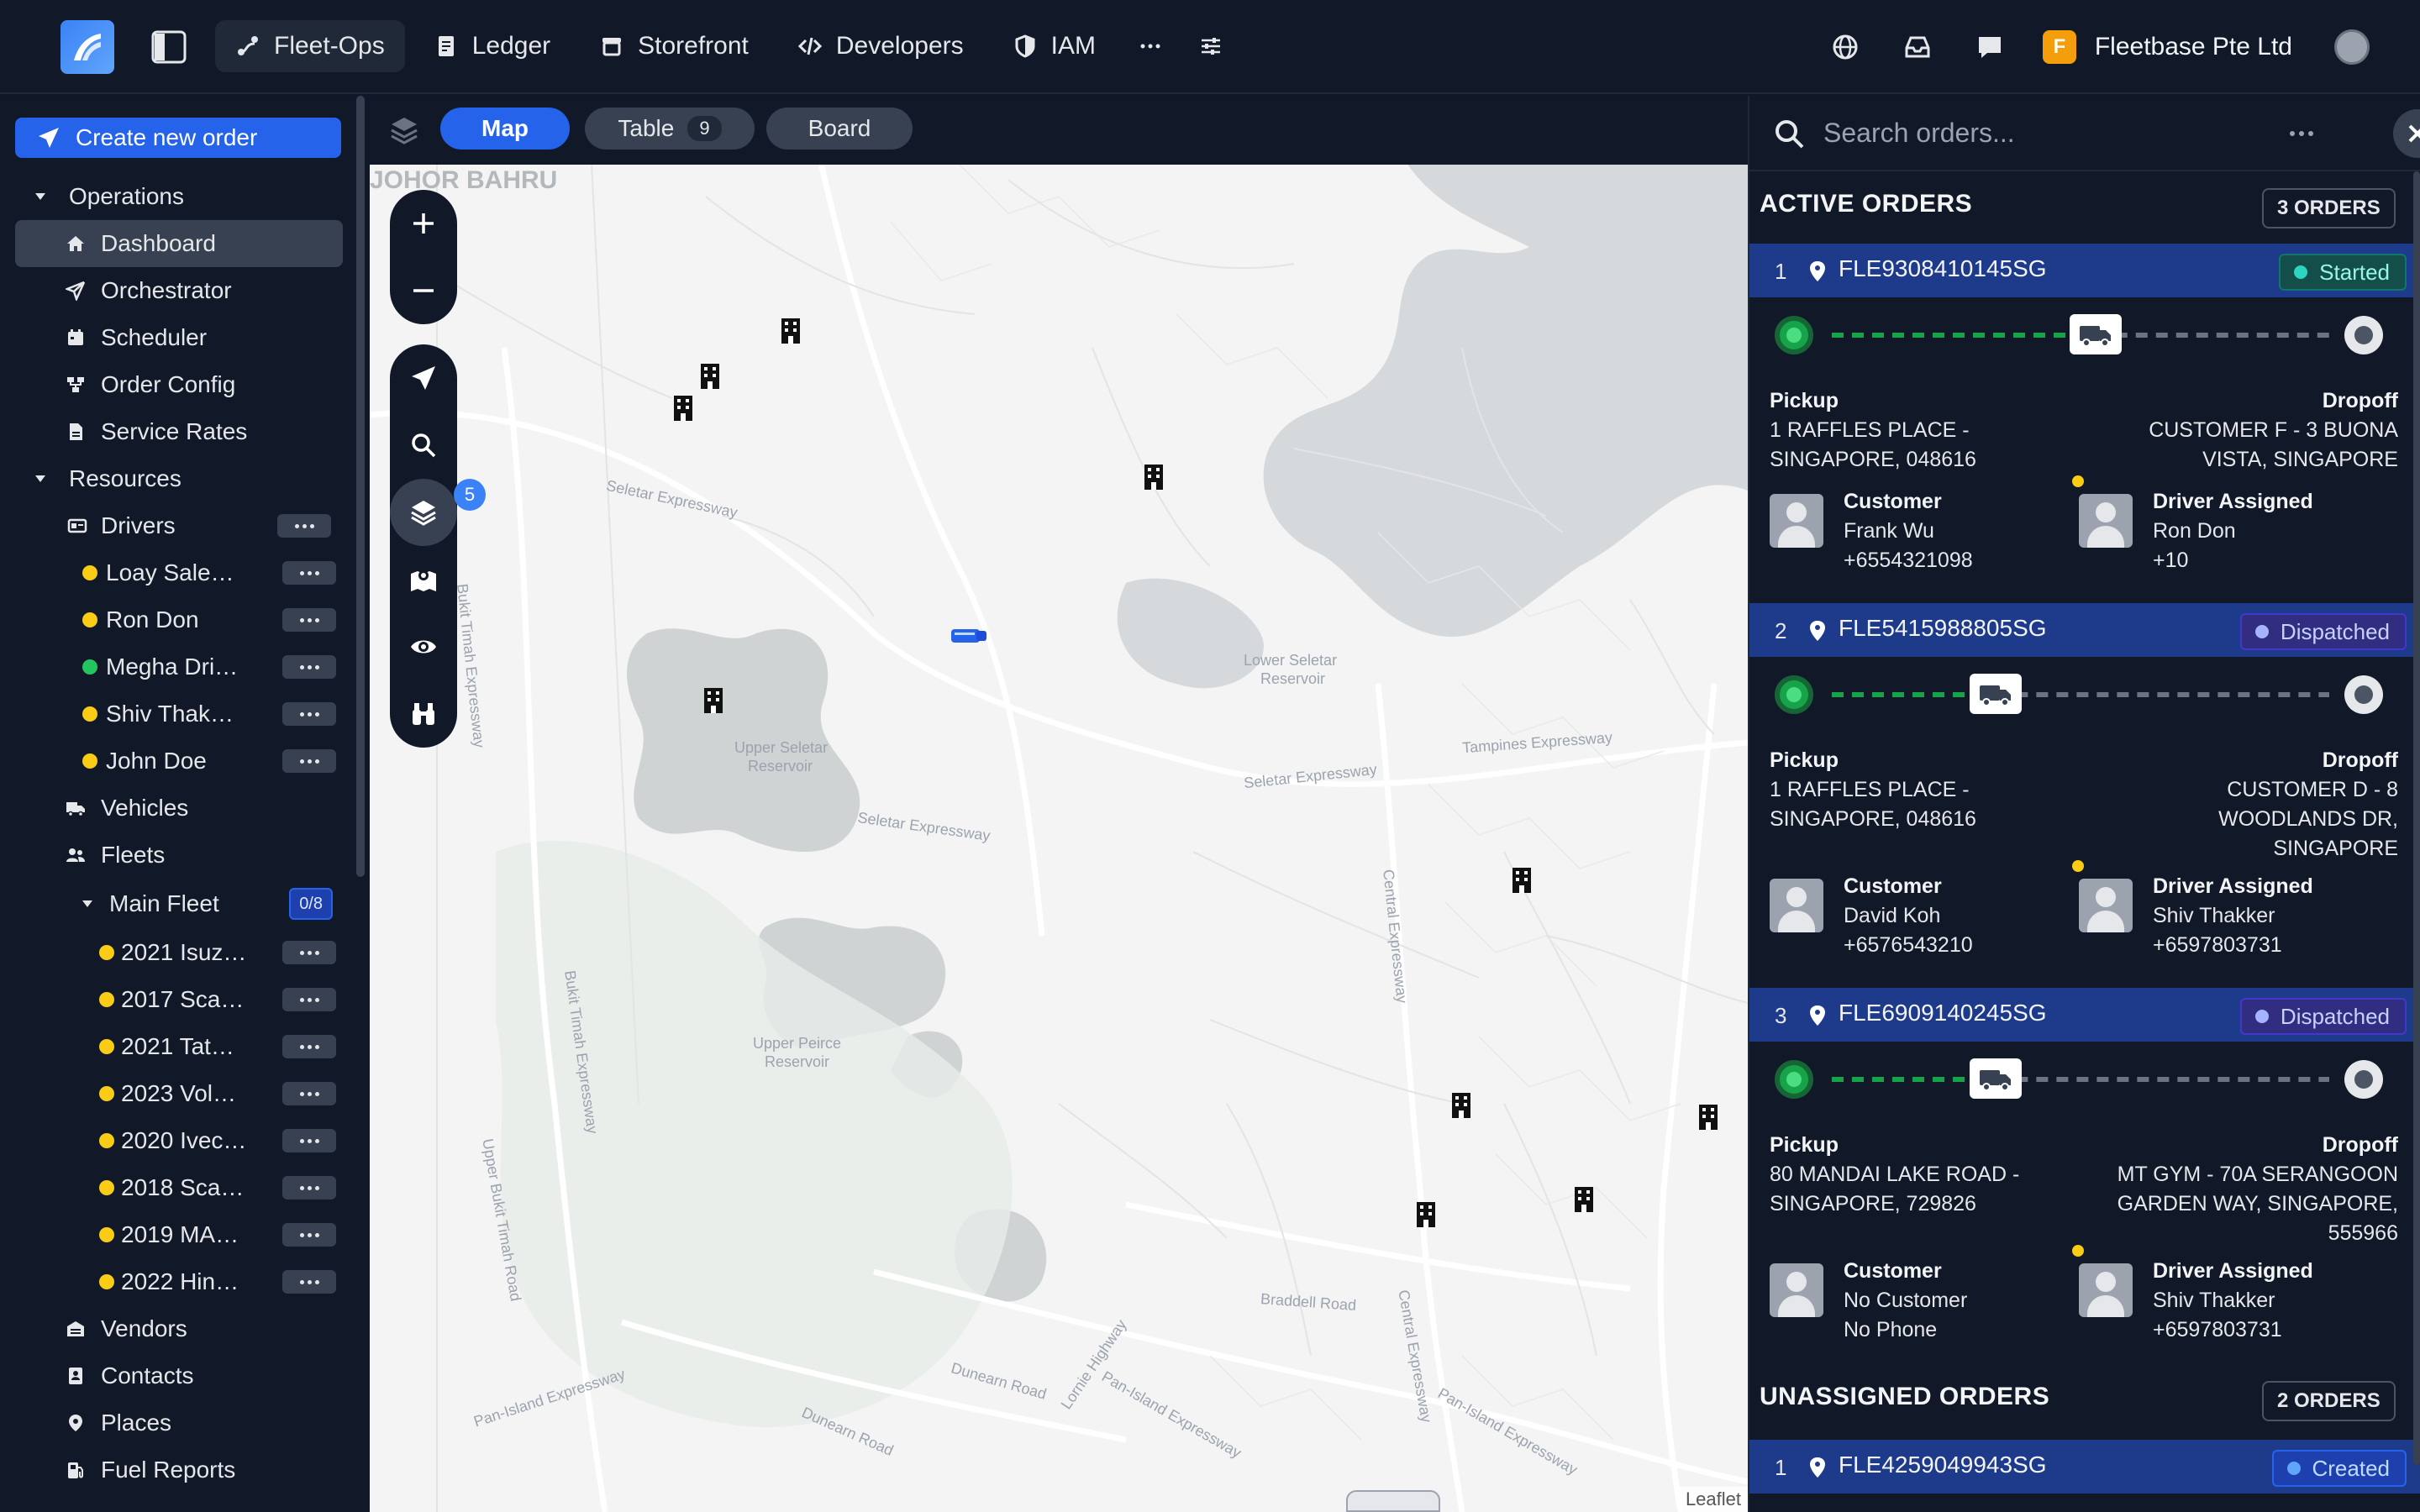 This screenshot has height=1512, width=2420. I want to click on send-order-button, so click(423, 378).